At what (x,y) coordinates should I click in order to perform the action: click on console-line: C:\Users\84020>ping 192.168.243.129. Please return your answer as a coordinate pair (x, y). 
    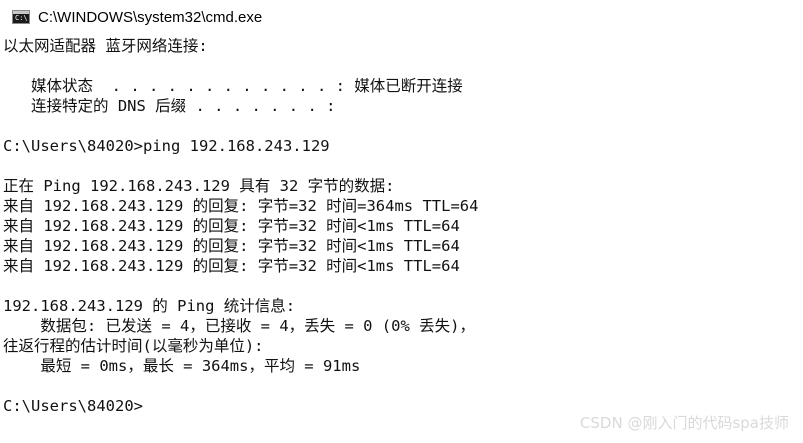
    Looking at the image, I should click on (166, 146).